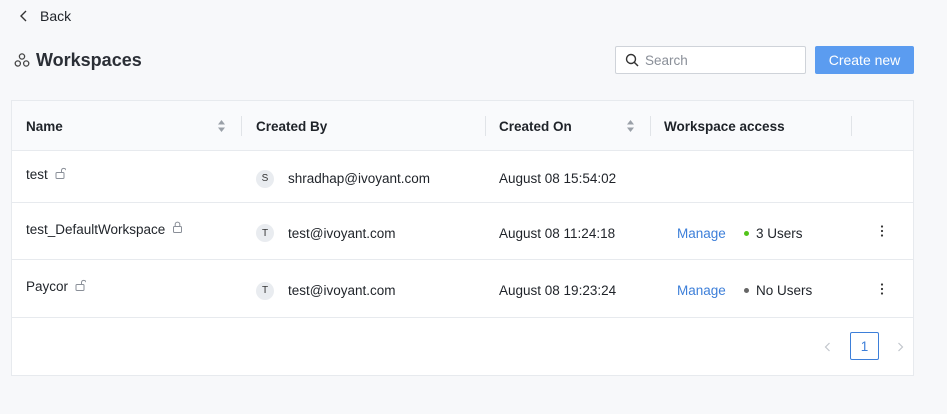 Image resolution: width=947 pixels, height=414 pixels. I want to click on user-count: 3 Users, so click(773, 233).